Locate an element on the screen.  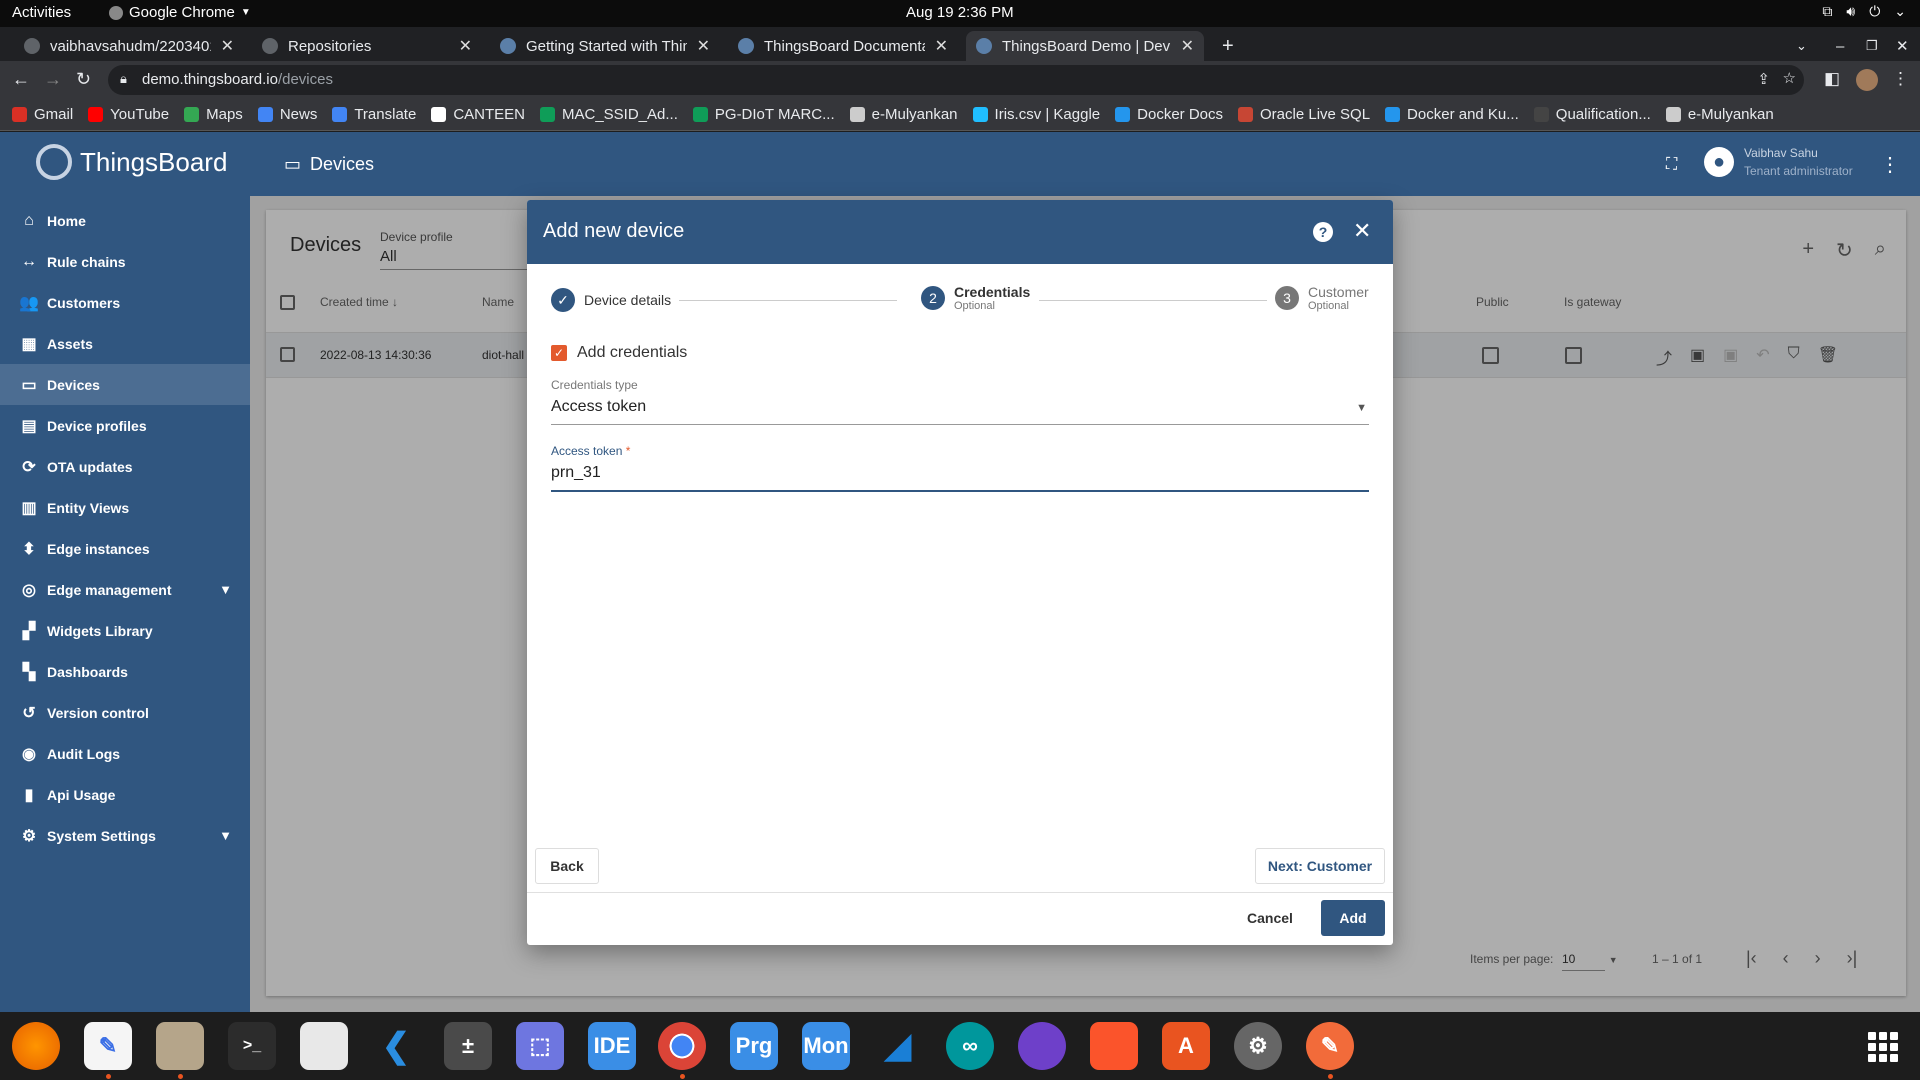
firefox-icon is located at coordinates (36, 1046).